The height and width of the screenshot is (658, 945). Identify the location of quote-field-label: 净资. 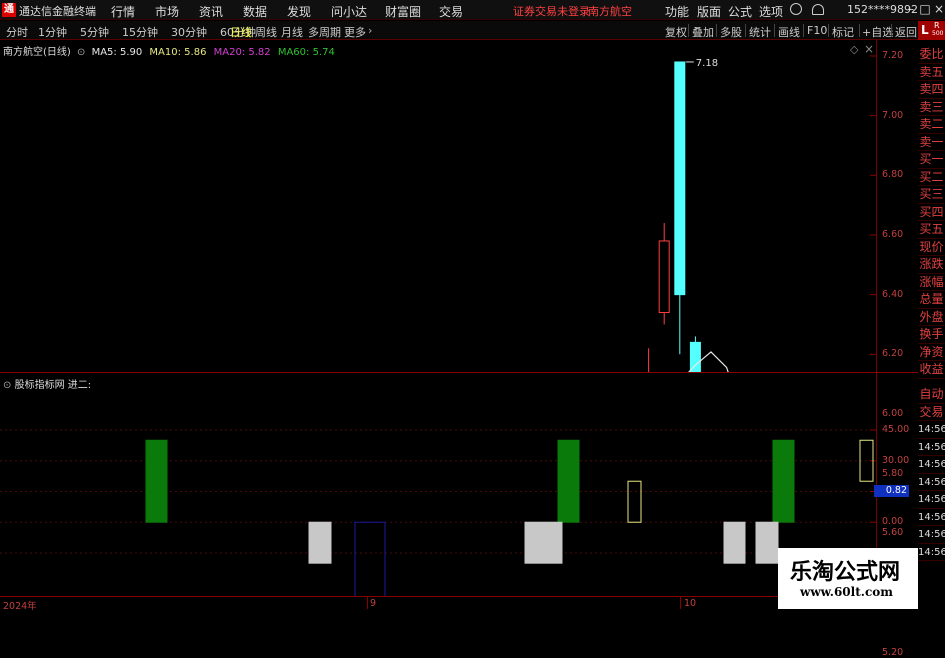
(931, 352).